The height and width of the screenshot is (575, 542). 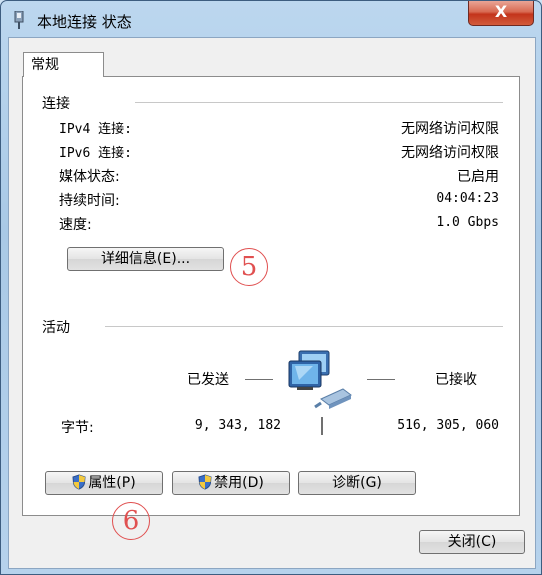 I want to click on tab-general: 常规, so click(x=63, y=64).